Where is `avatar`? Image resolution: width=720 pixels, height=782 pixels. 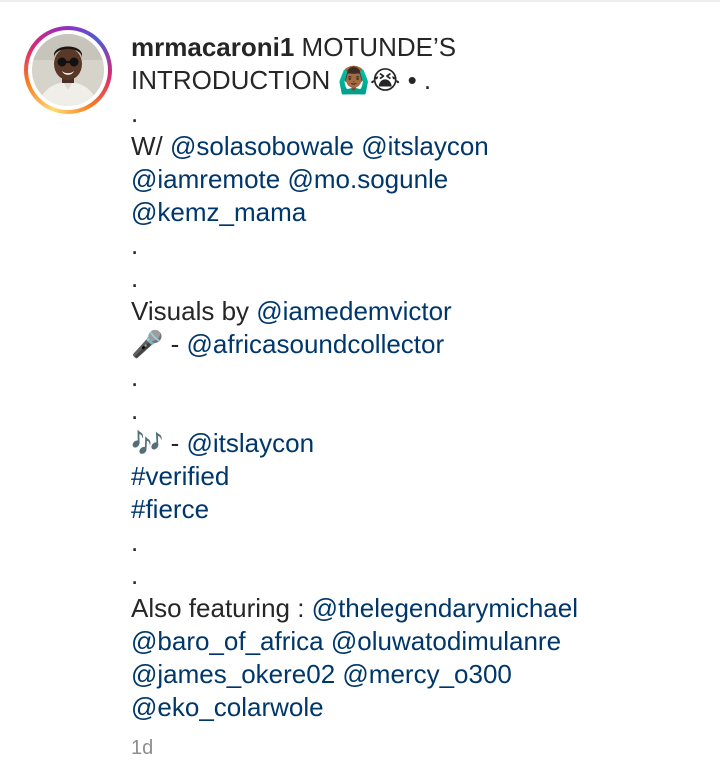
avatar is located at coordinates (68, 70).